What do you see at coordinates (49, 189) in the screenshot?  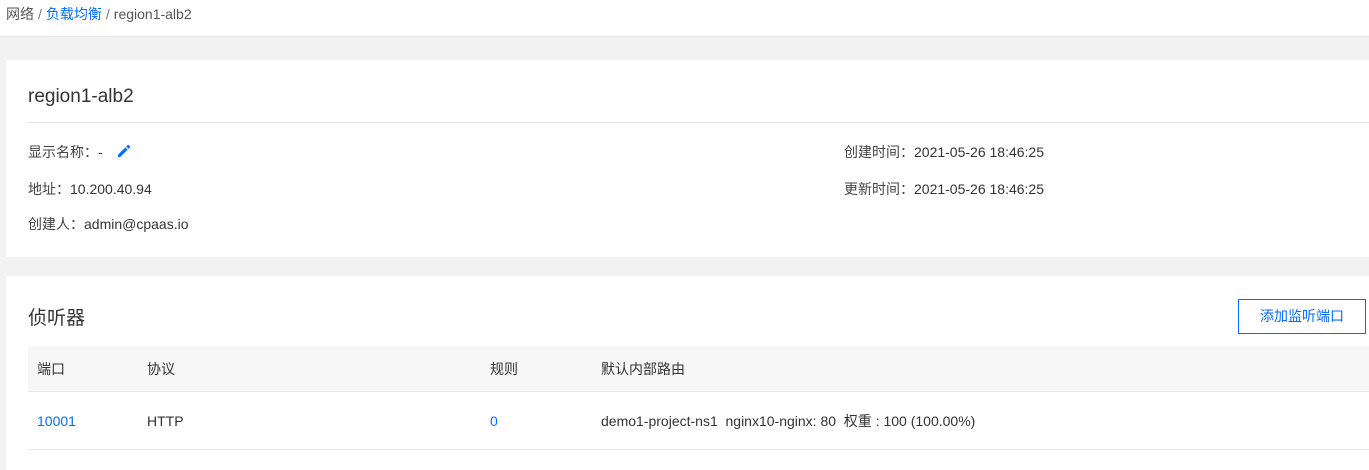 I see `address-label: 地址：` at bounding box center [49, 189].